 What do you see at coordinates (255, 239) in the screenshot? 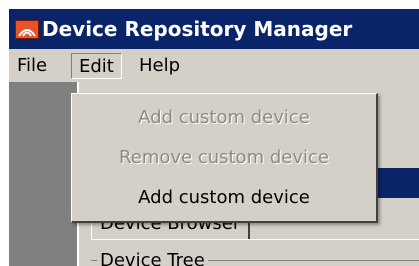
I see `tab-panel-edge` at bounding box center [255, 239].